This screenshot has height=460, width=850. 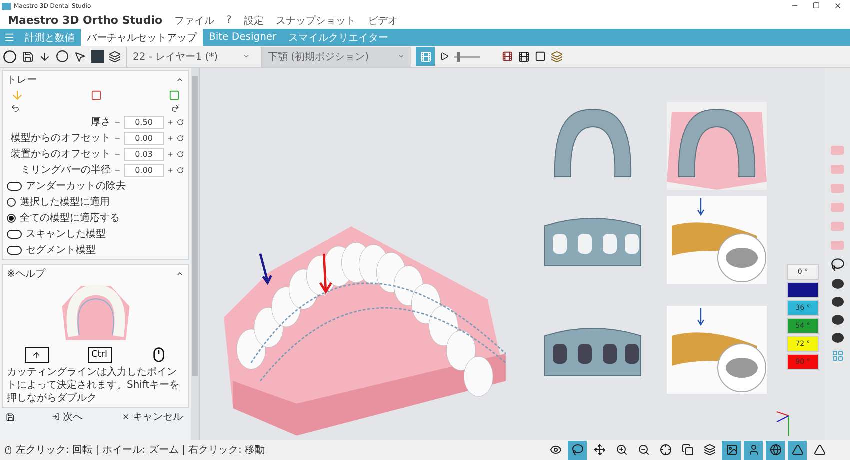 I want to click on filmstrip-icon, so click(x=524, y=56).